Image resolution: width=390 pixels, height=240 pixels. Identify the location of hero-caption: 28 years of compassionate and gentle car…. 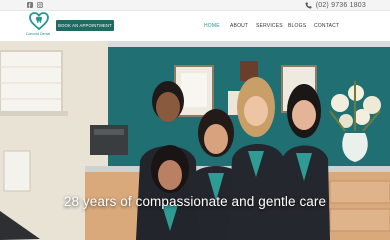
(195, 201).